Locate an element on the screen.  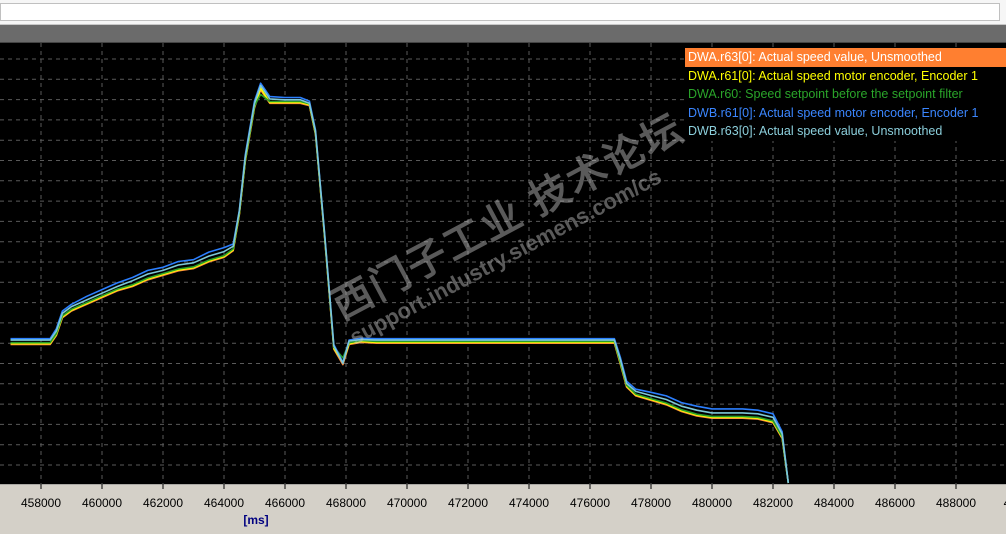
x-tick-label: 488000 is located at coordinates (956, 503).